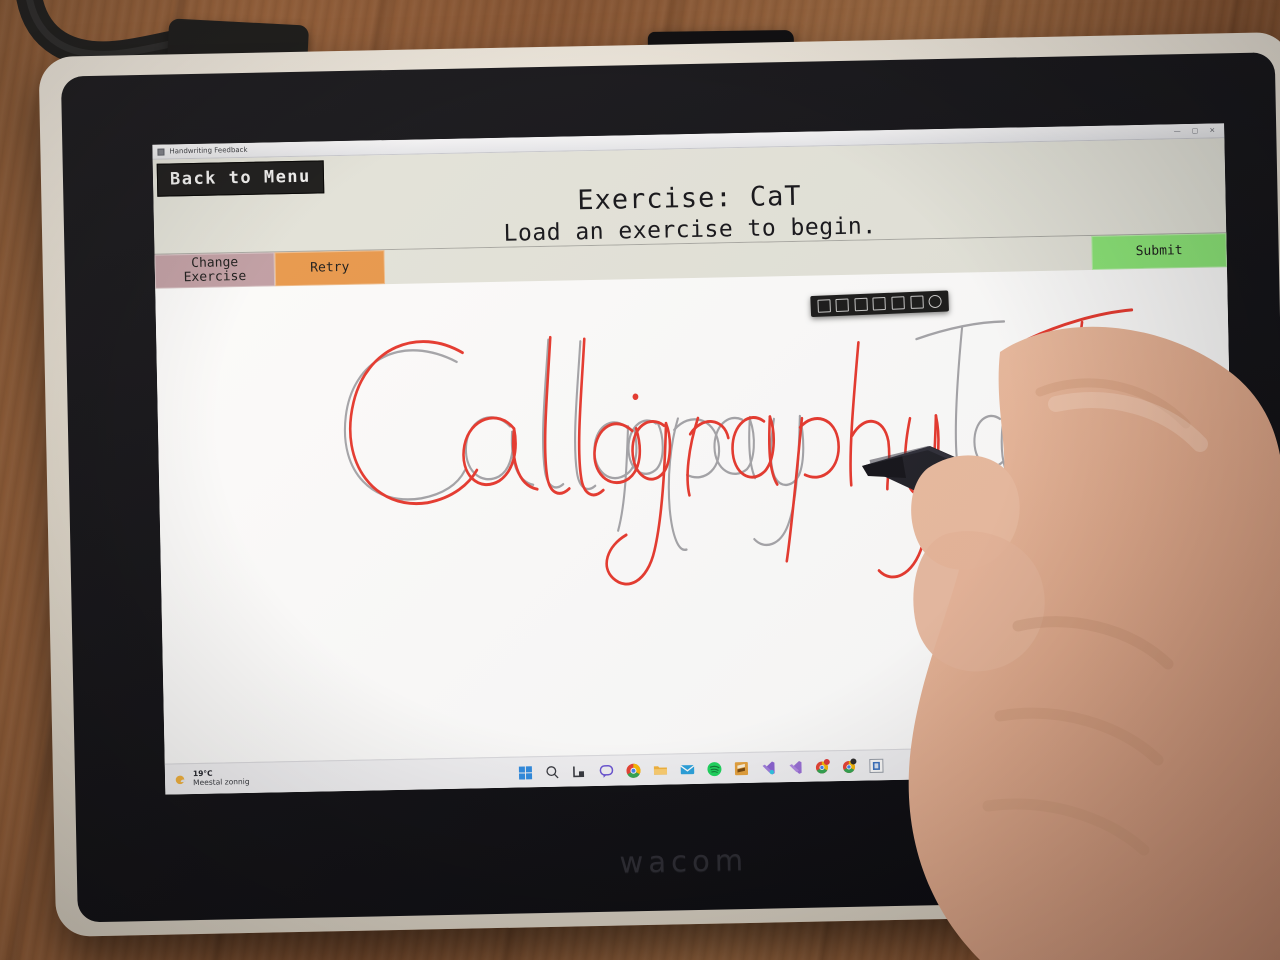 This screenshot has width=1280, height=960. What do you see at coordinates (1159, 251) in the screenshot?
I see `submit-button: Submit` at bounding box center [1159, 251].